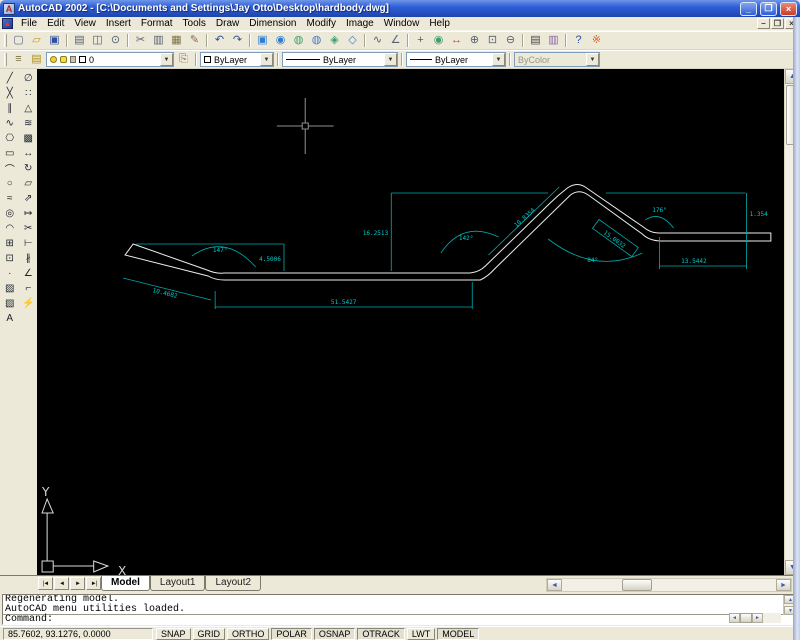  Describe the element at coordinates (340, 59) in the screenshot. I see `linetype-dropdown: ByLayer ▼` at that location.